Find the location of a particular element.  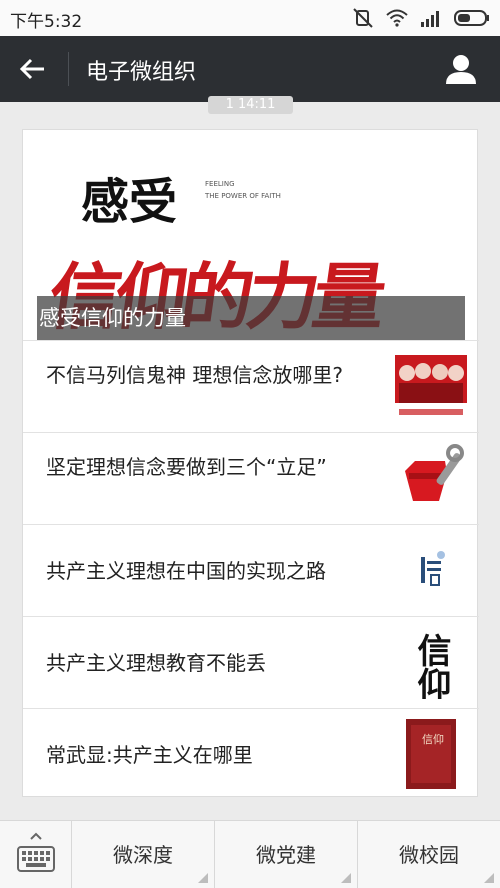

status-icons is located at coordinates (421, 18).